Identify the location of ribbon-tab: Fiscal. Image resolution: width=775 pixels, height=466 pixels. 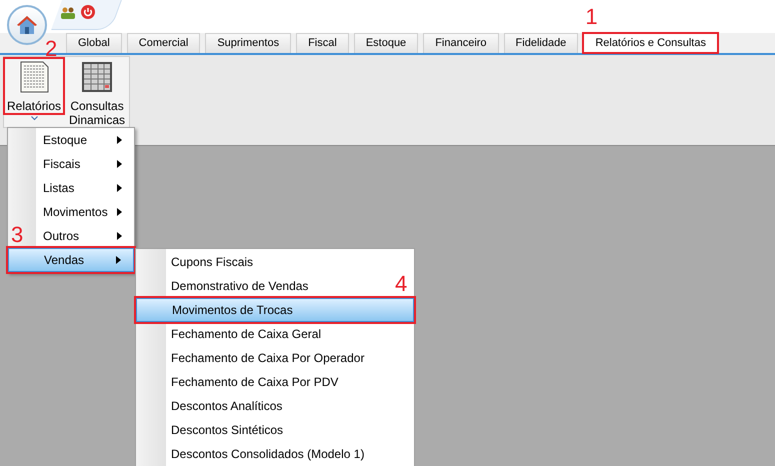
(322, 43).